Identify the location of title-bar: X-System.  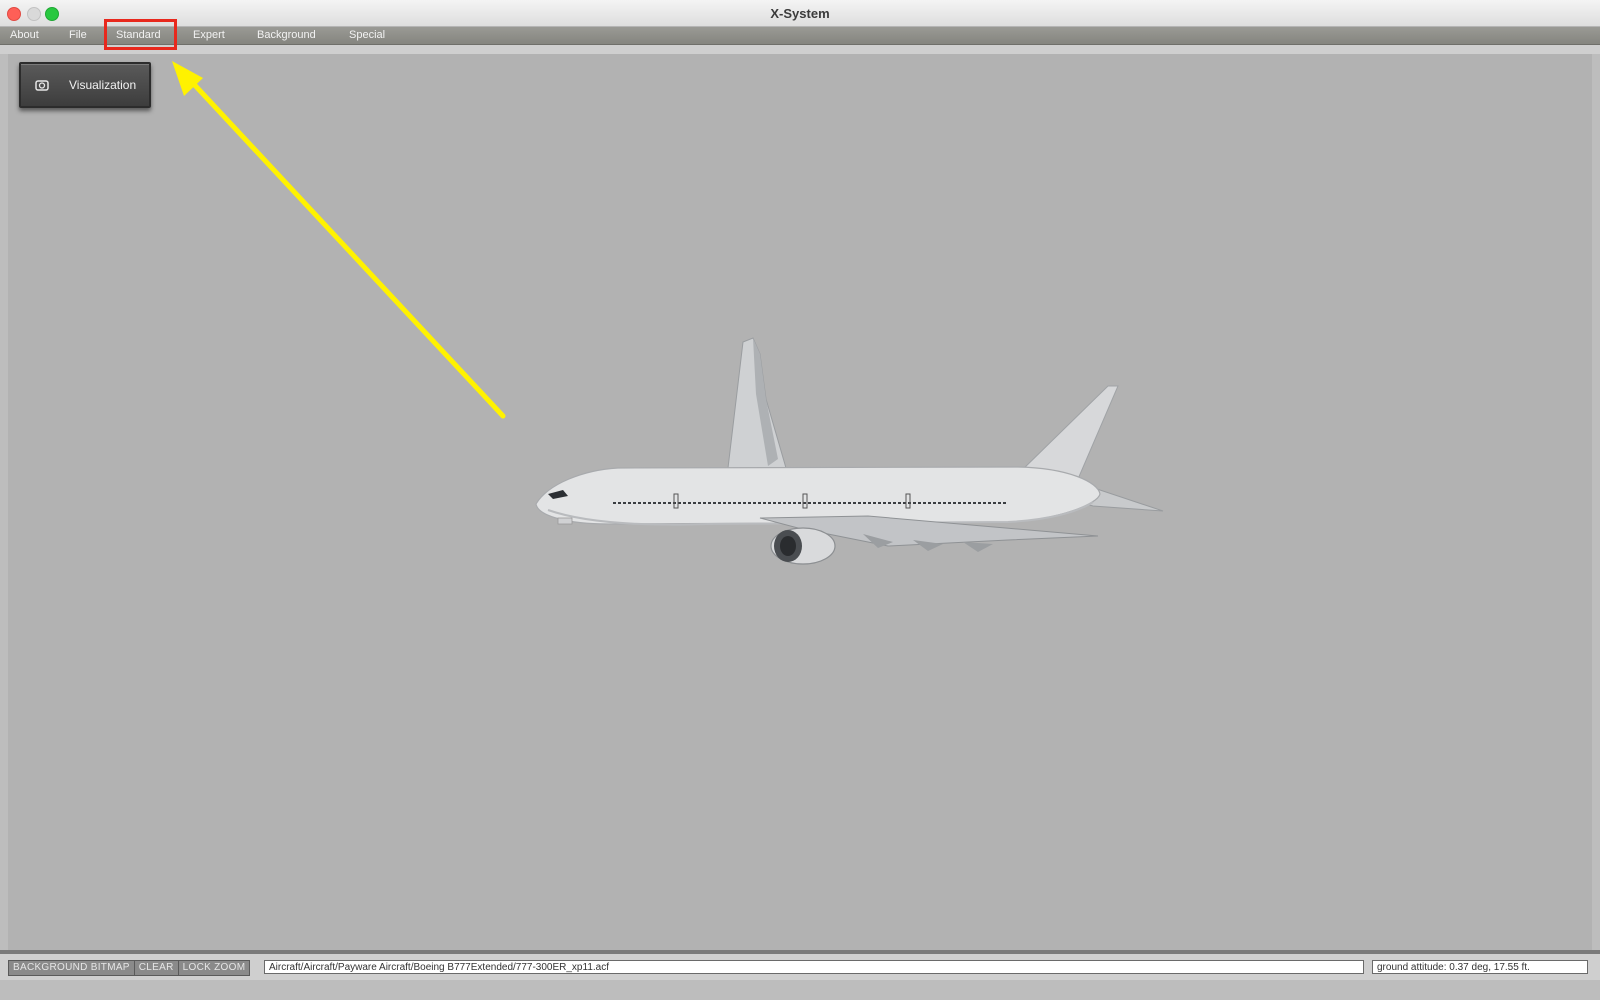
(800, 13).